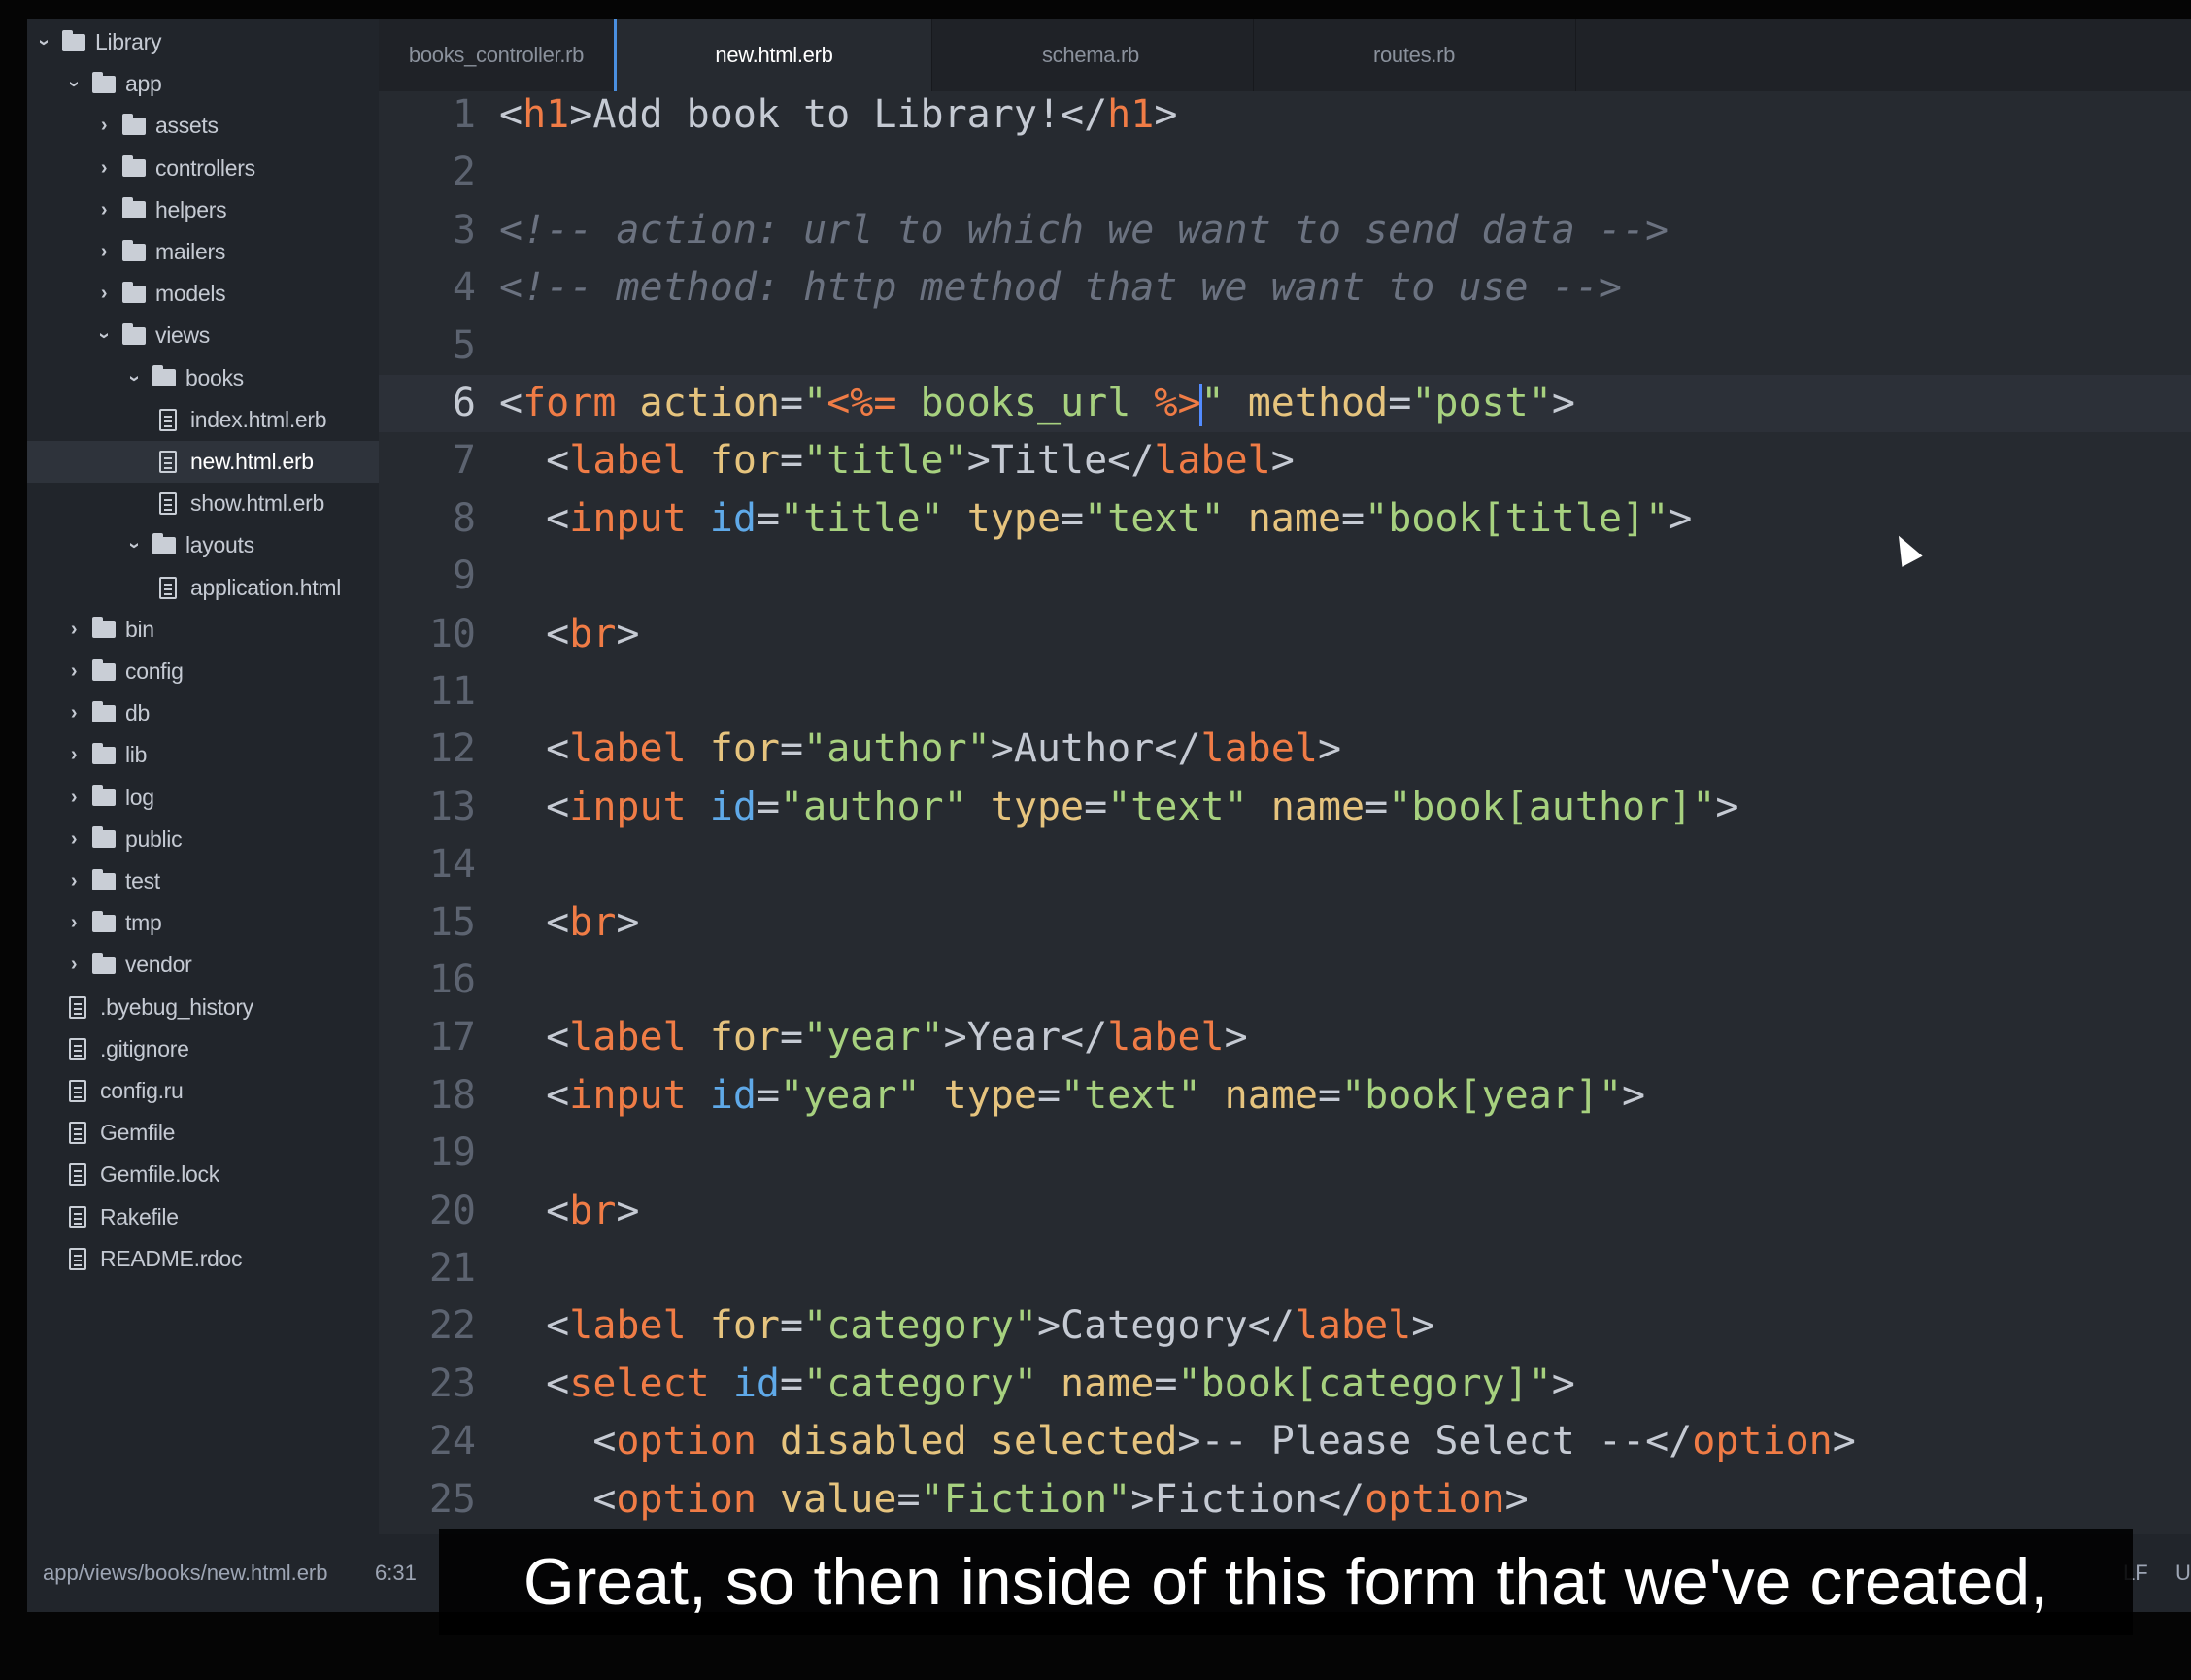 The height and width of the screenshot is (1680, 2191). Describe the element at coordinates (203, 713) in the screenshot. I see `tree-folder: › db` at that location.